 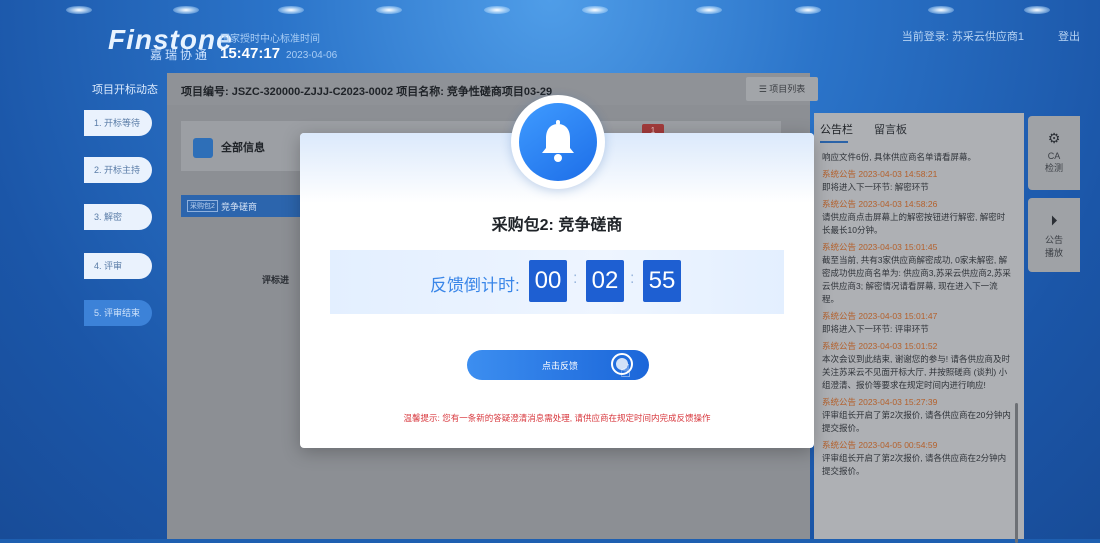 I want to click on play-icon: ⏵, so click(x=1054, y=220).